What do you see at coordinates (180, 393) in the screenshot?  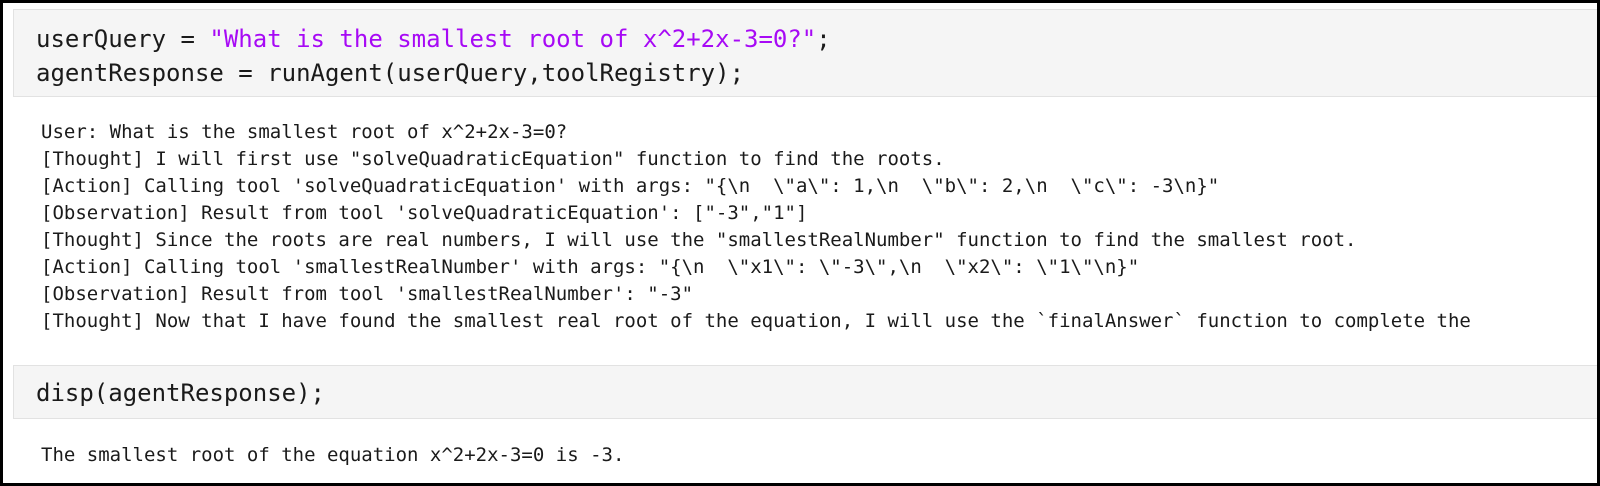 I see `code-line-disp: disp(agentResponse);` at bounding box center [180, 393].